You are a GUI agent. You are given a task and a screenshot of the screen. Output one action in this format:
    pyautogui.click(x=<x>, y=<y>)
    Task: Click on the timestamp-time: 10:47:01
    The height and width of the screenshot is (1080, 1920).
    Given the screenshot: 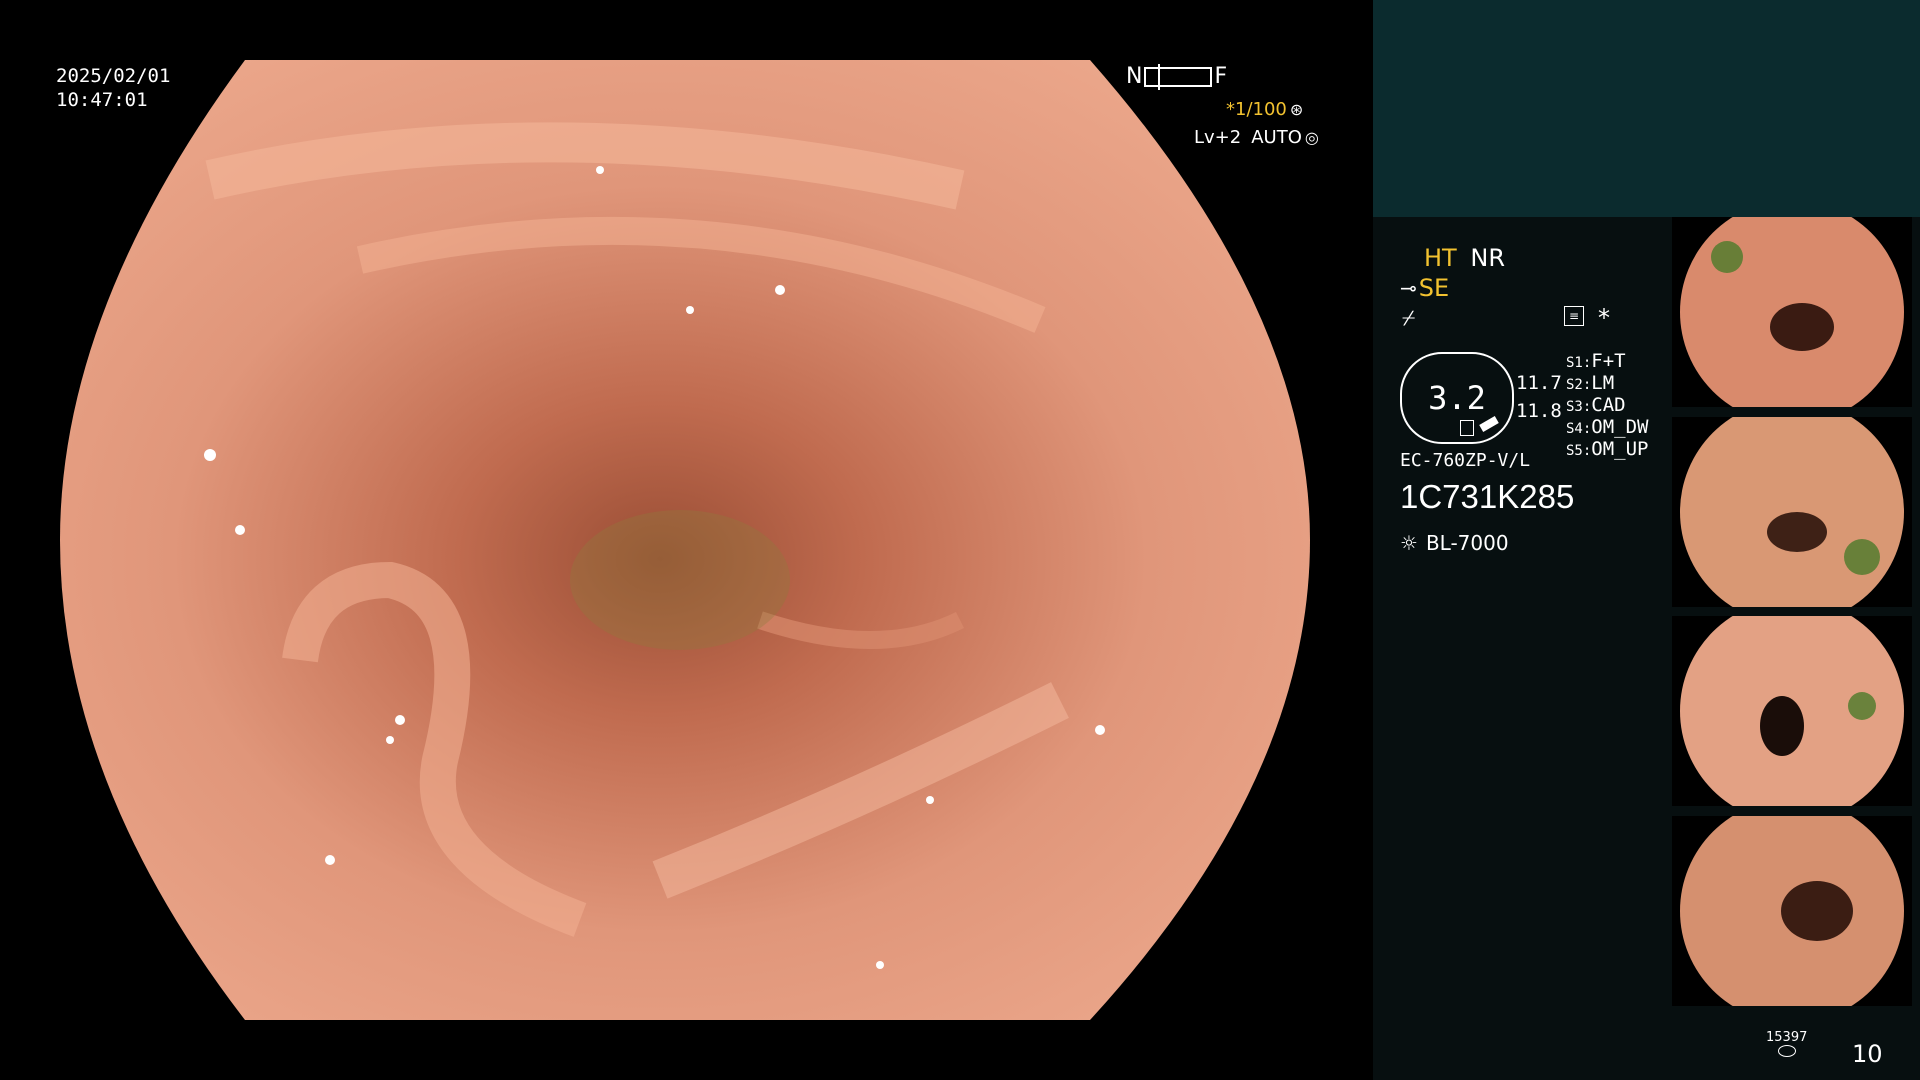 What is the action you would take?
    pyautogui.click(x=102, y=100)
    